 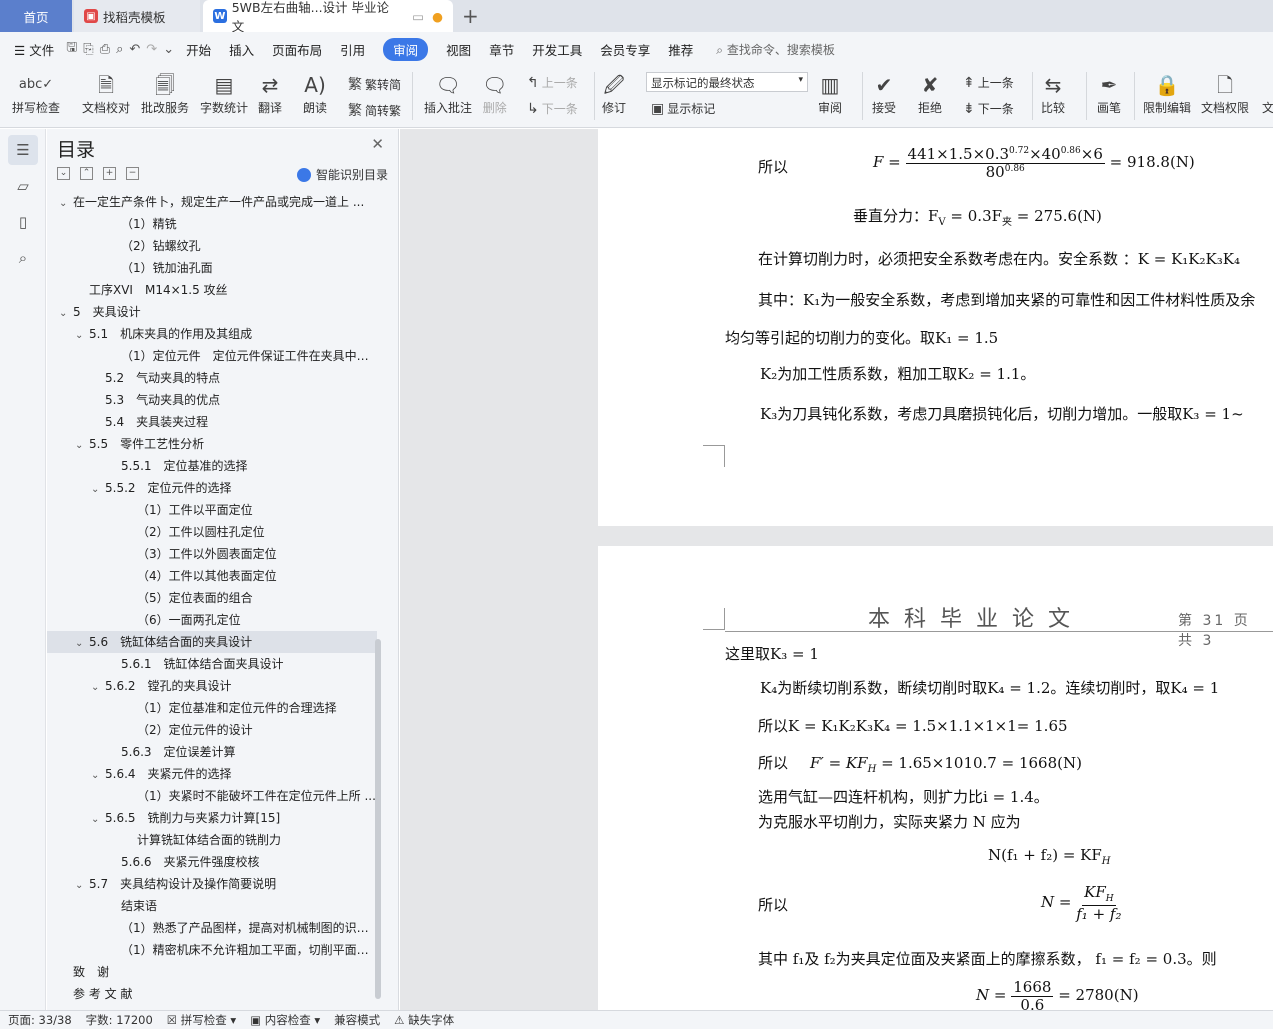 I want to click on toc-item: ⌄ 5.7 夹具结构设计及操作简要说明, so click(x=212, y=884).